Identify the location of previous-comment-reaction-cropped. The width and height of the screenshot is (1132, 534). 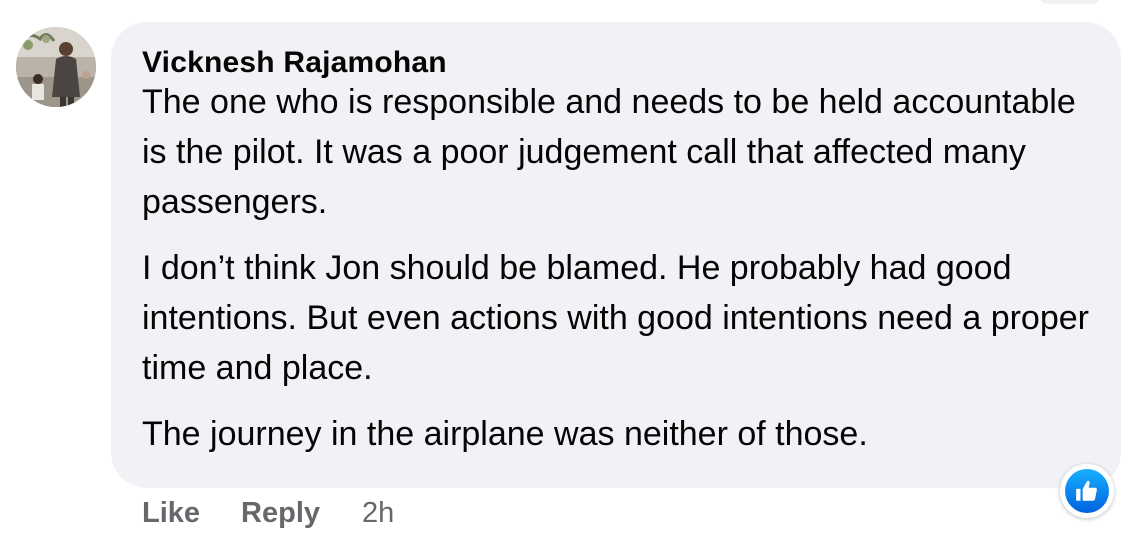
(1070, 2).